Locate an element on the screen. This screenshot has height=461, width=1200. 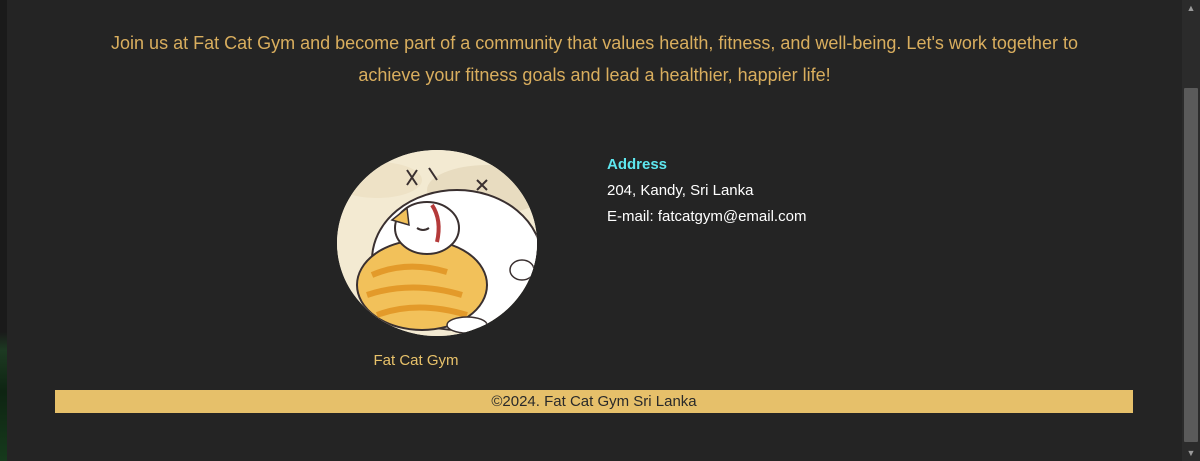
email-text: E-mail: fatcatgym@email.com is located at coordinates (707, 216).